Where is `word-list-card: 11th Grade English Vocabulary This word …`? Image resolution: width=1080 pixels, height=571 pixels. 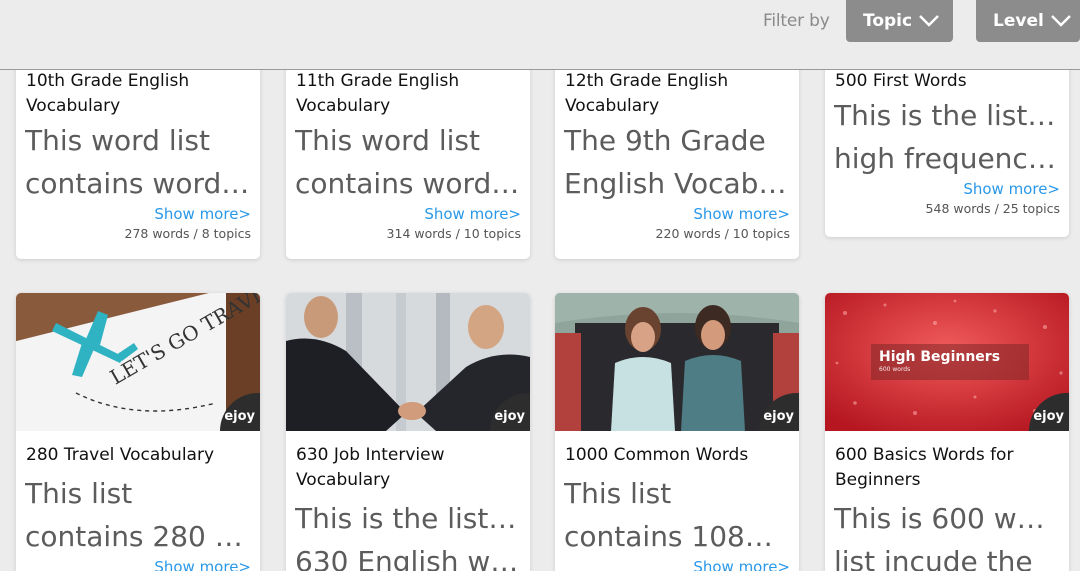 word-list-card: 11th Grade English Vocabulary This word … is located at coordinates (408, 153).